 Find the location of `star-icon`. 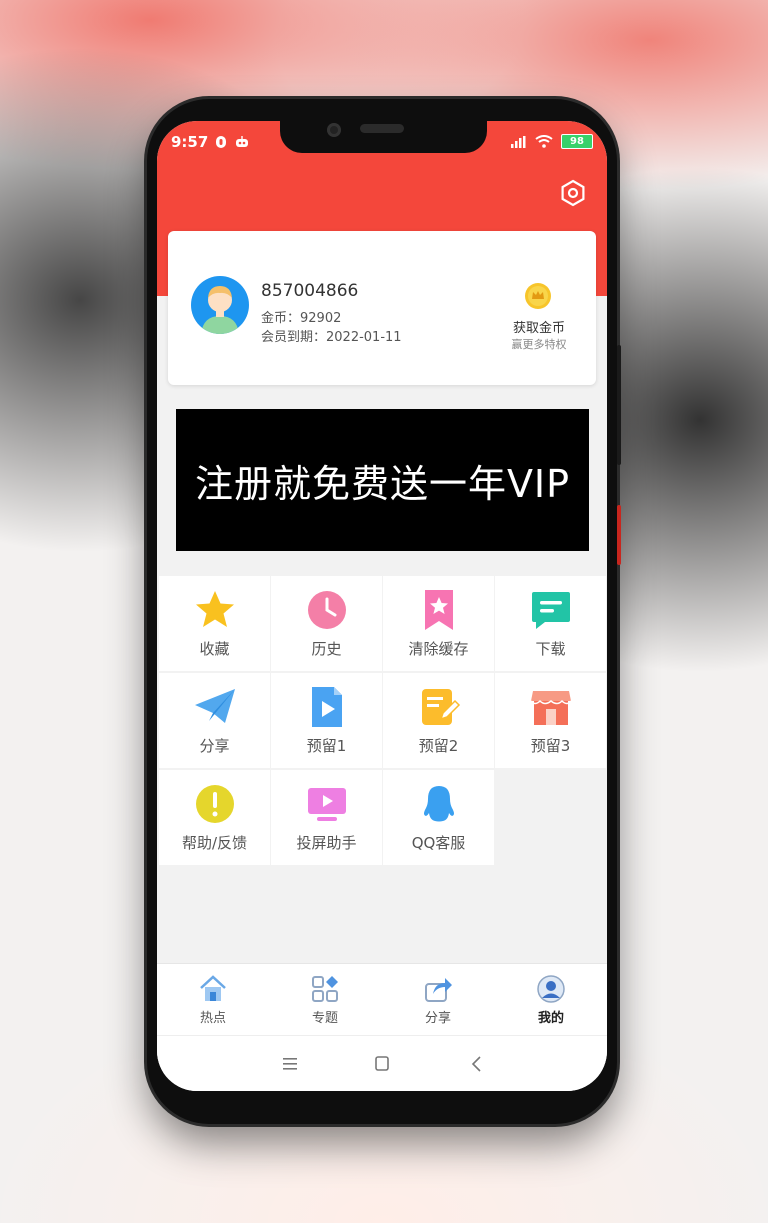

star-icon is located at coordinates (214, 609).